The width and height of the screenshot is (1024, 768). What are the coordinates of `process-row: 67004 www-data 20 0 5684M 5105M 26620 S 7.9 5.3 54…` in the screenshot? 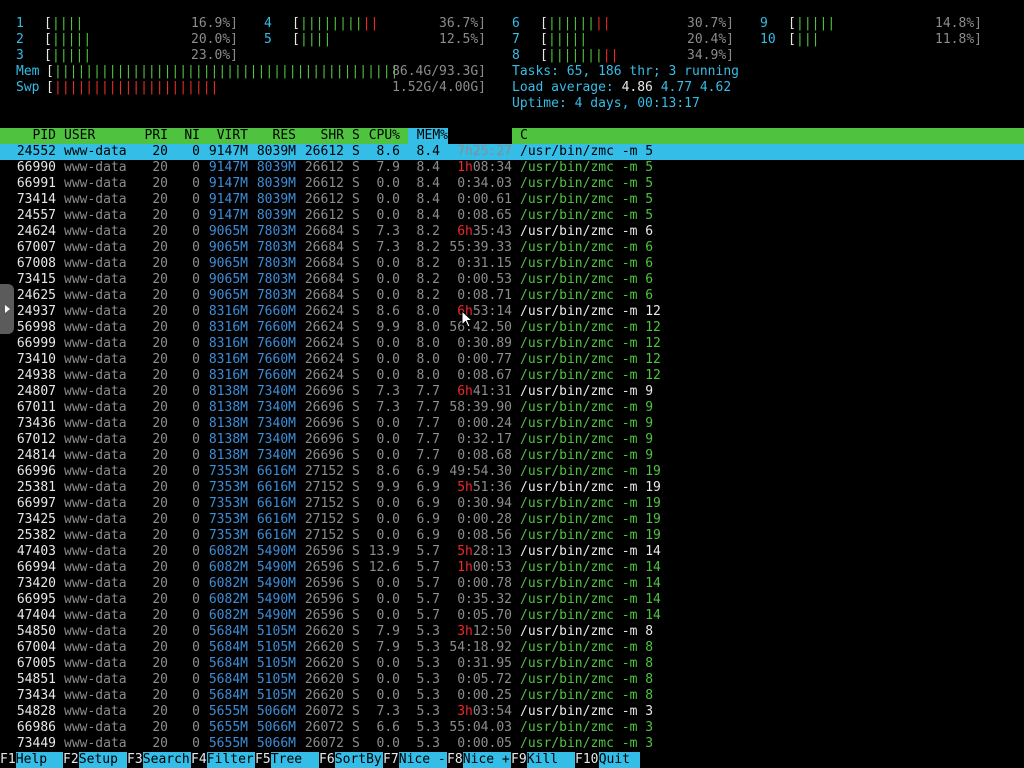 It's located at (512, 648).